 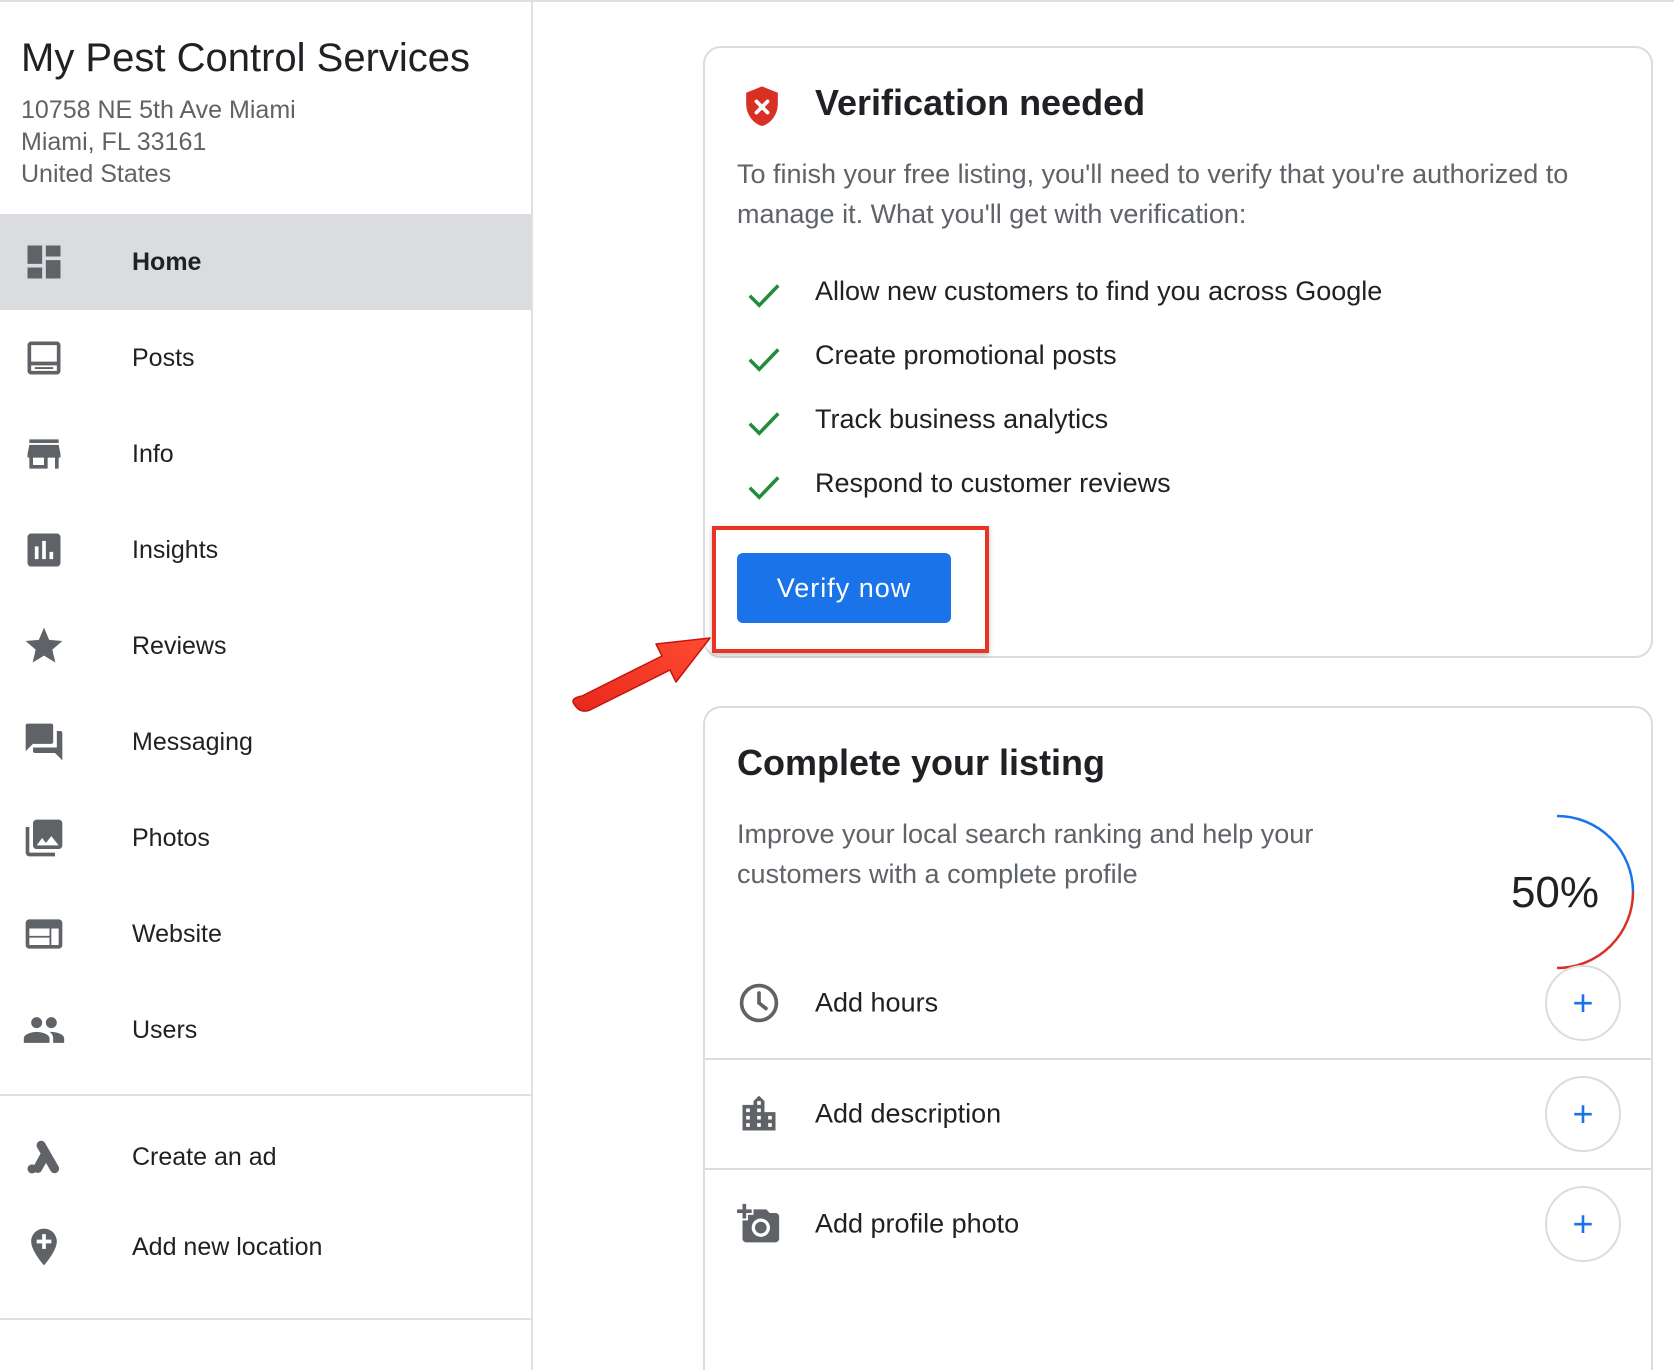 What do you see at coordinates (265, 934) in the screenshot?
I see `sidebar-item-website: Website` at bounding box center [265, 934].